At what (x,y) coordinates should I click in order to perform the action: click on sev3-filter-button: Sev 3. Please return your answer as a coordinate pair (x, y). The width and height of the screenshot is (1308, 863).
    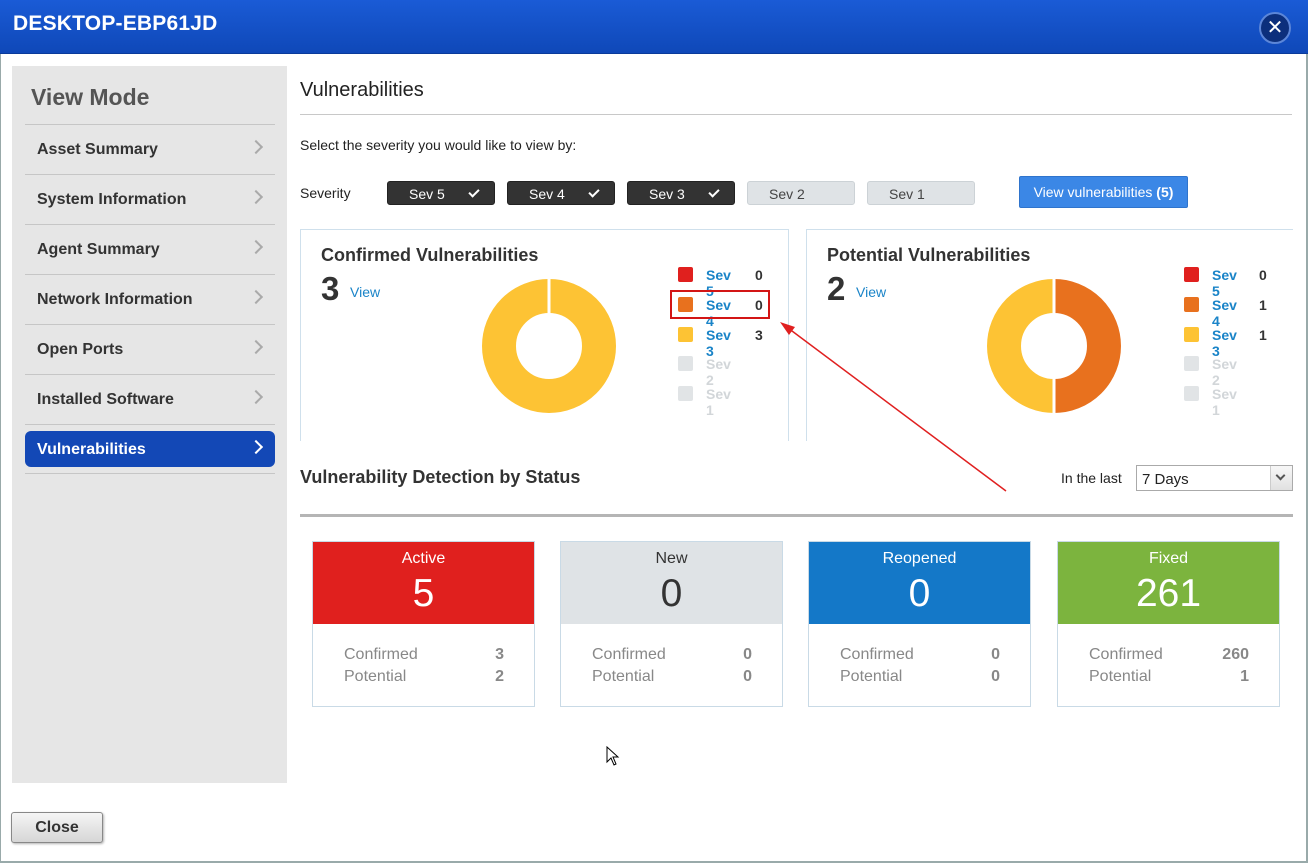
    Looking at the image, I should click on (681, 193).